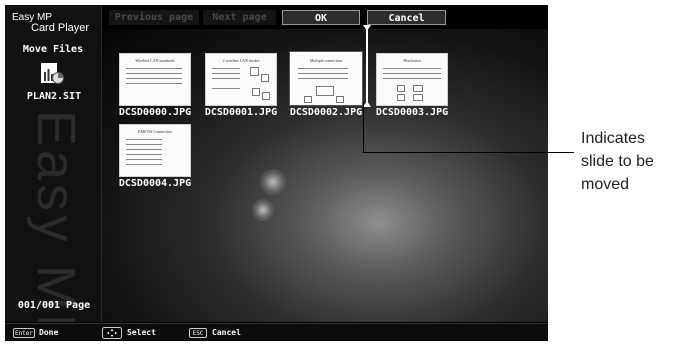  Describe the element at coordinates (155, 112) in the screenshot. I see `thumbnail-filename: DCSD0000.JPG` at that location.